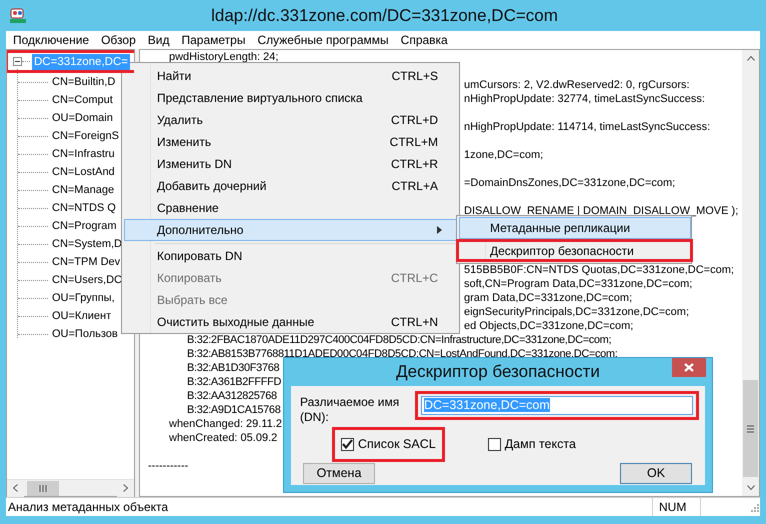 This screenshot has width=766, height=524. I want to click on field-label: Различаемое имя (DN):, so click(350, 409).